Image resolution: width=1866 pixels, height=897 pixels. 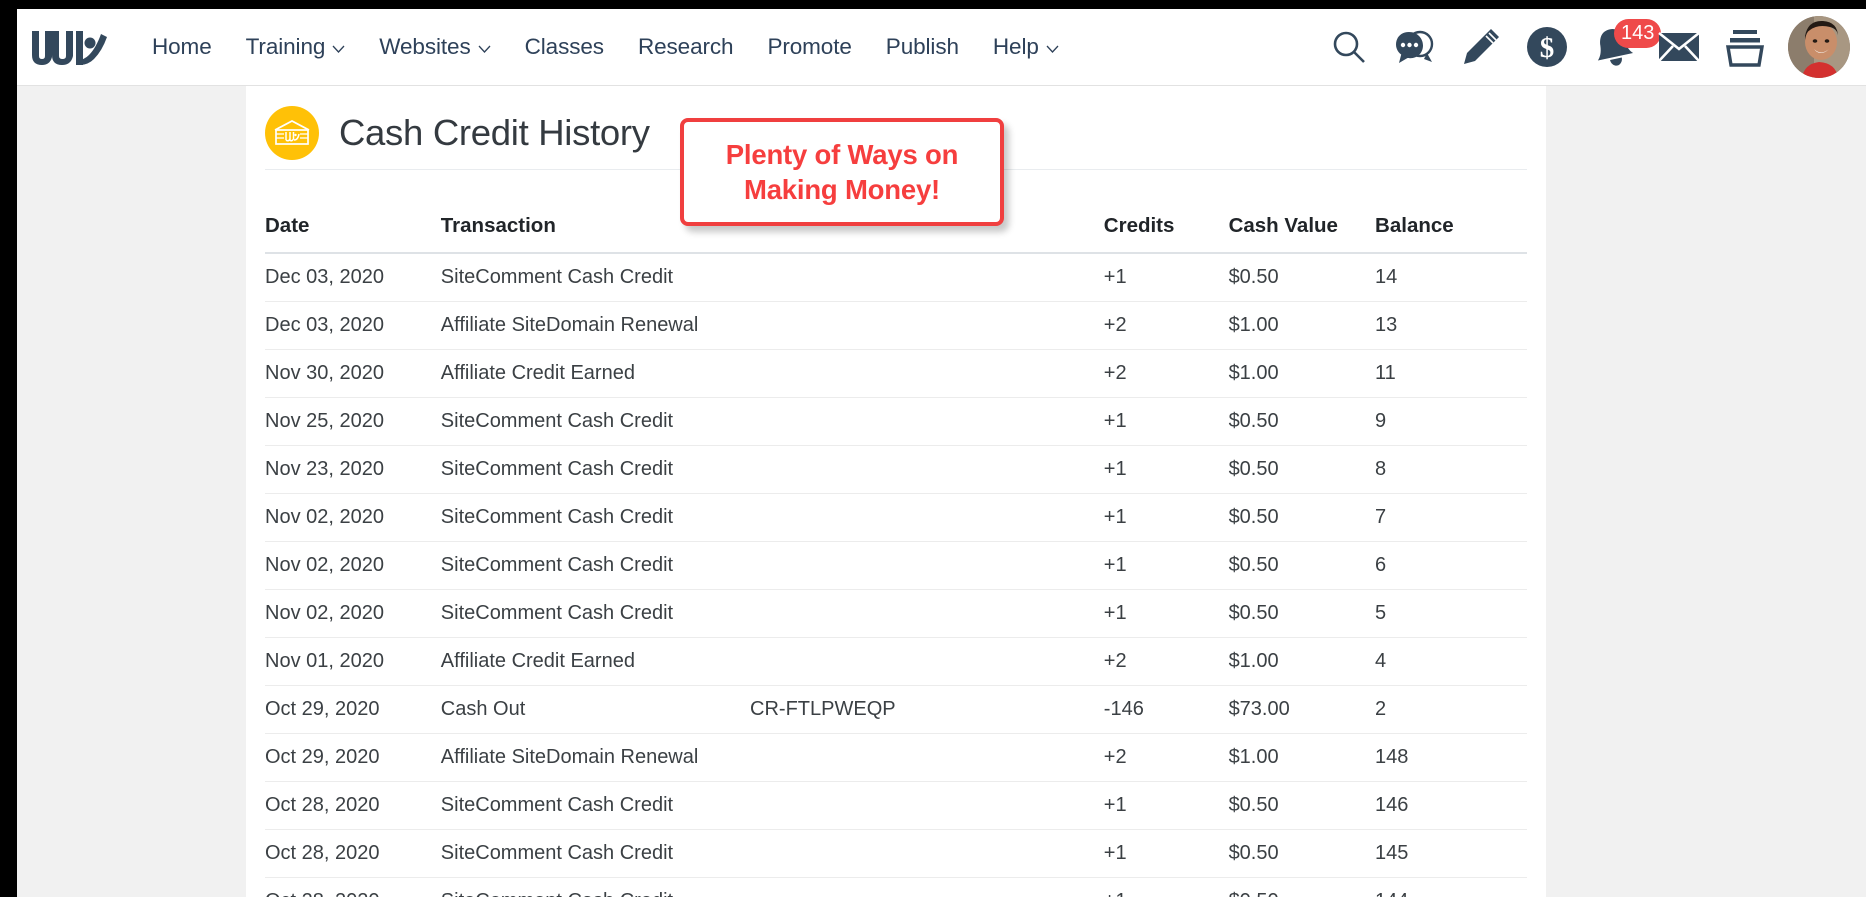 I want to click on inbox-stack-icon, so click(x=1745, y=47).